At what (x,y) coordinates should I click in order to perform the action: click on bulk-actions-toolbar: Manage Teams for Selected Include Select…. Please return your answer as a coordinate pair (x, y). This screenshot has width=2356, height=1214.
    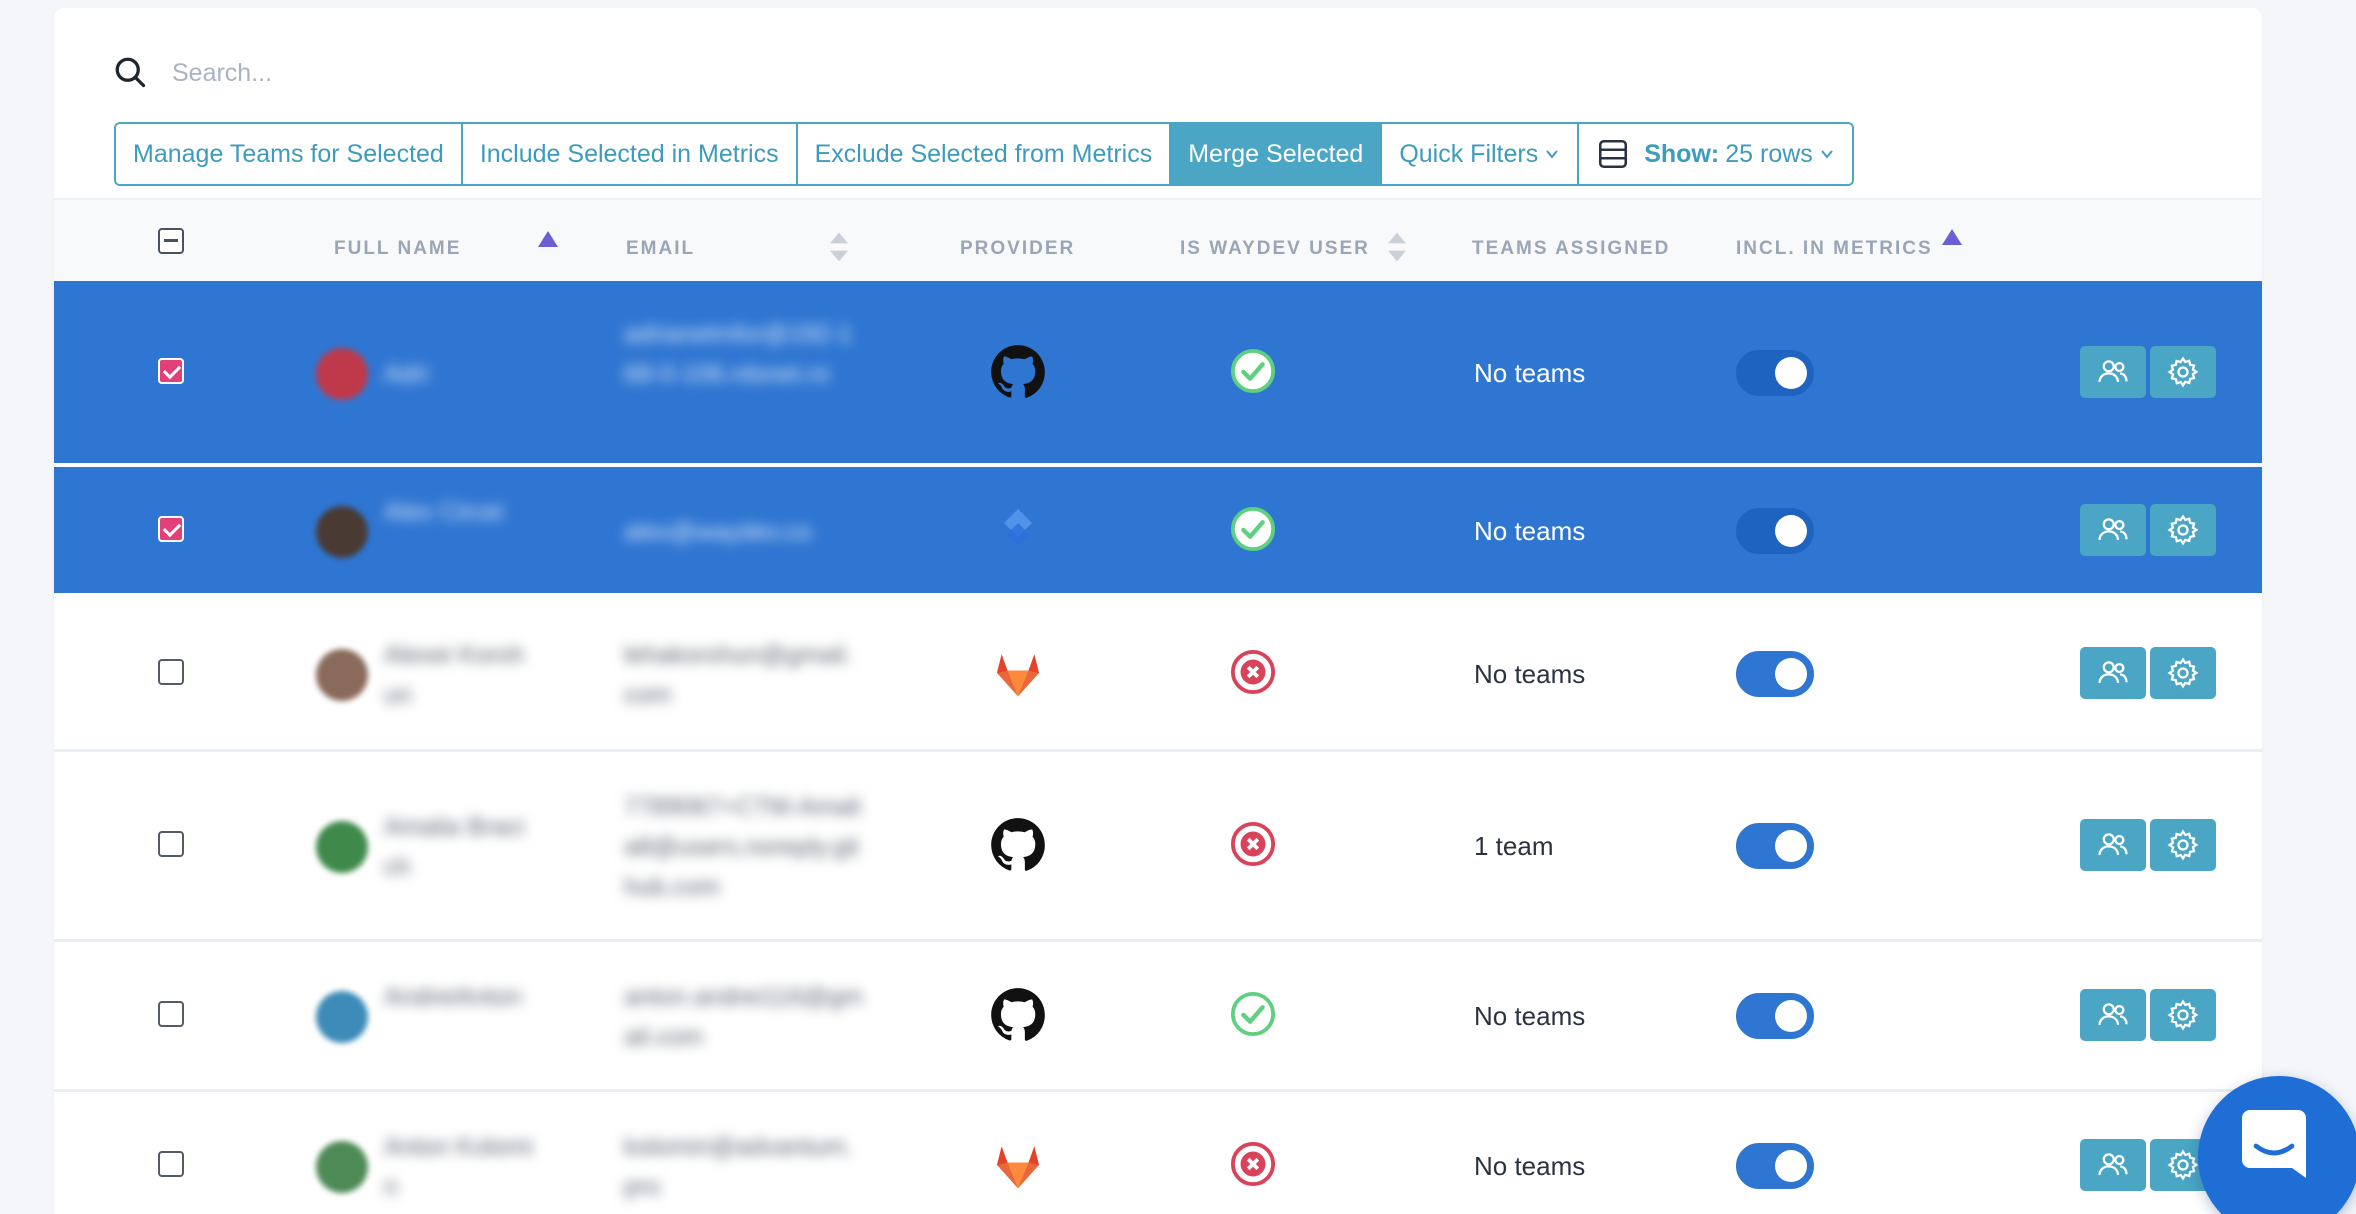
    Looking at the image, I should click on (984, 154).